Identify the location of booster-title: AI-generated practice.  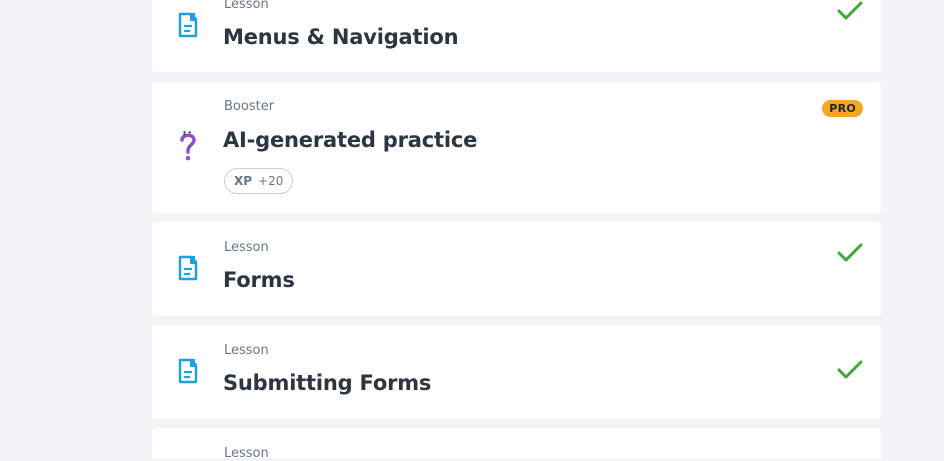
(350, 140).